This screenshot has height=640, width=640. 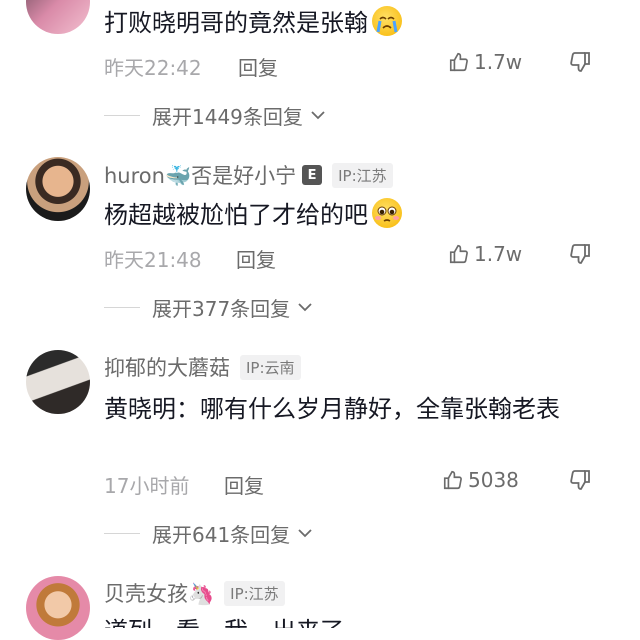 What do you see at coordinates (349, 215) in the screenshot?
I see `comment-text: 杨超越被尬怕了才给的吧` at bounding box center [349, 215].